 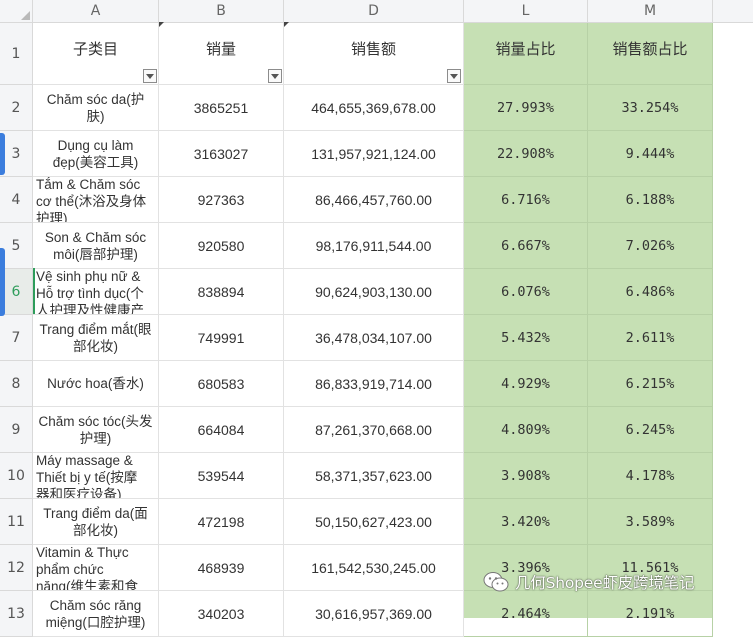 What do you see at coordinates (374, 54) in the screenshot?
I see `header-cell-sales-amount: 销售额` at bounding box center [374, 54].